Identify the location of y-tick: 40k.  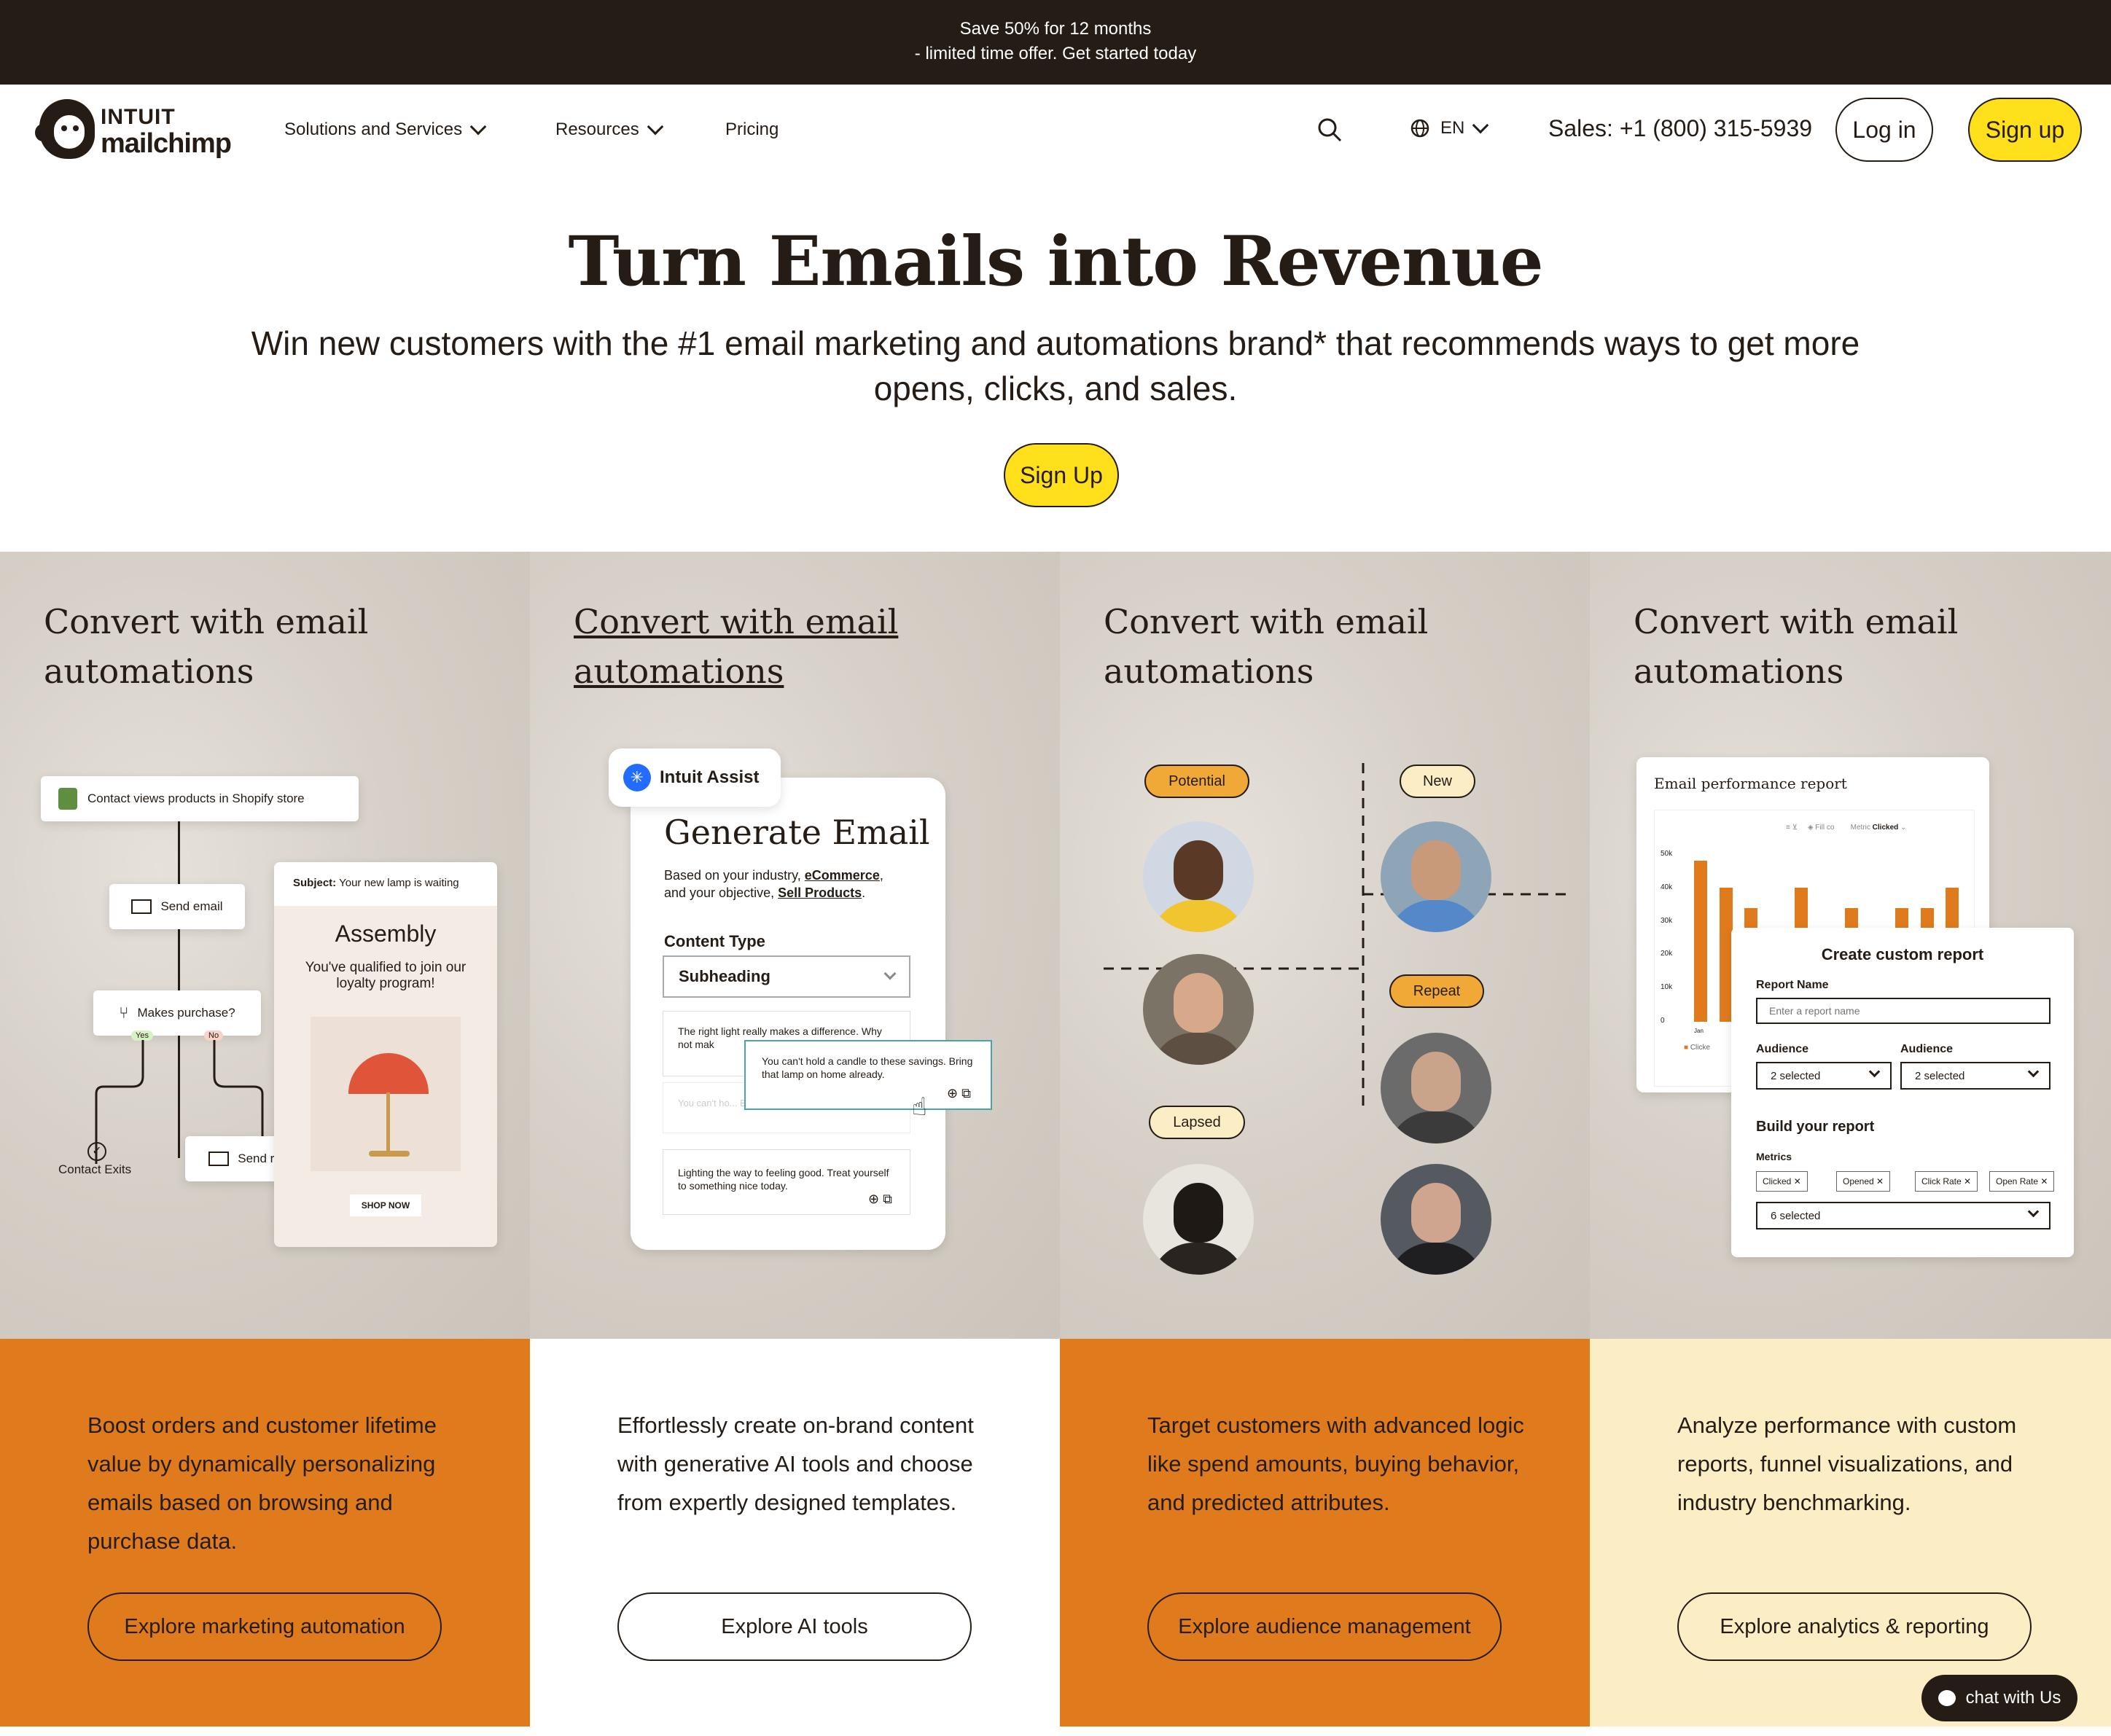
(1667, 887).